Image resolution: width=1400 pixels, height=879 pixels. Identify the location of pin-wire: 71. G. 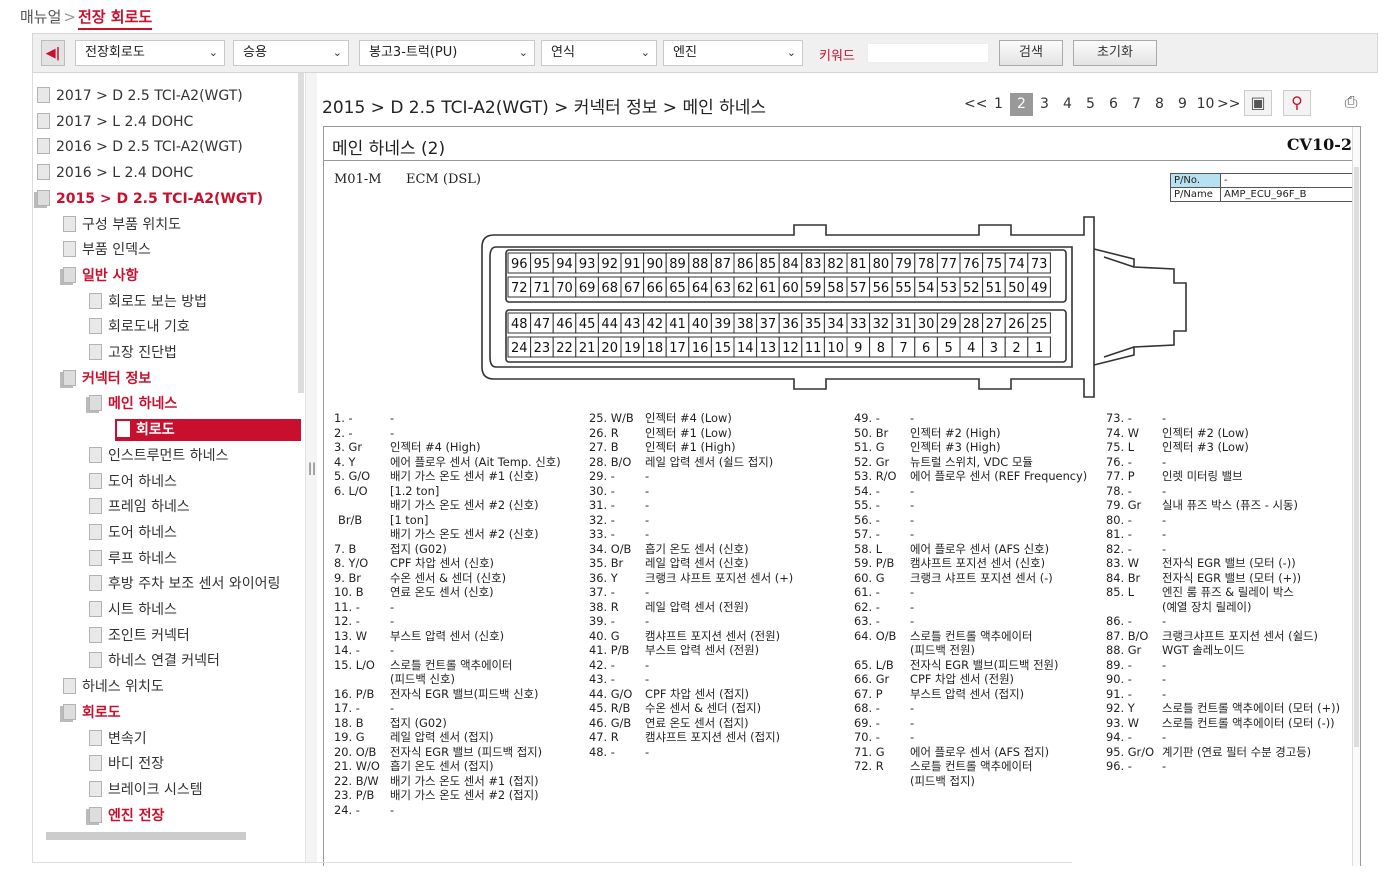
(869, 751).